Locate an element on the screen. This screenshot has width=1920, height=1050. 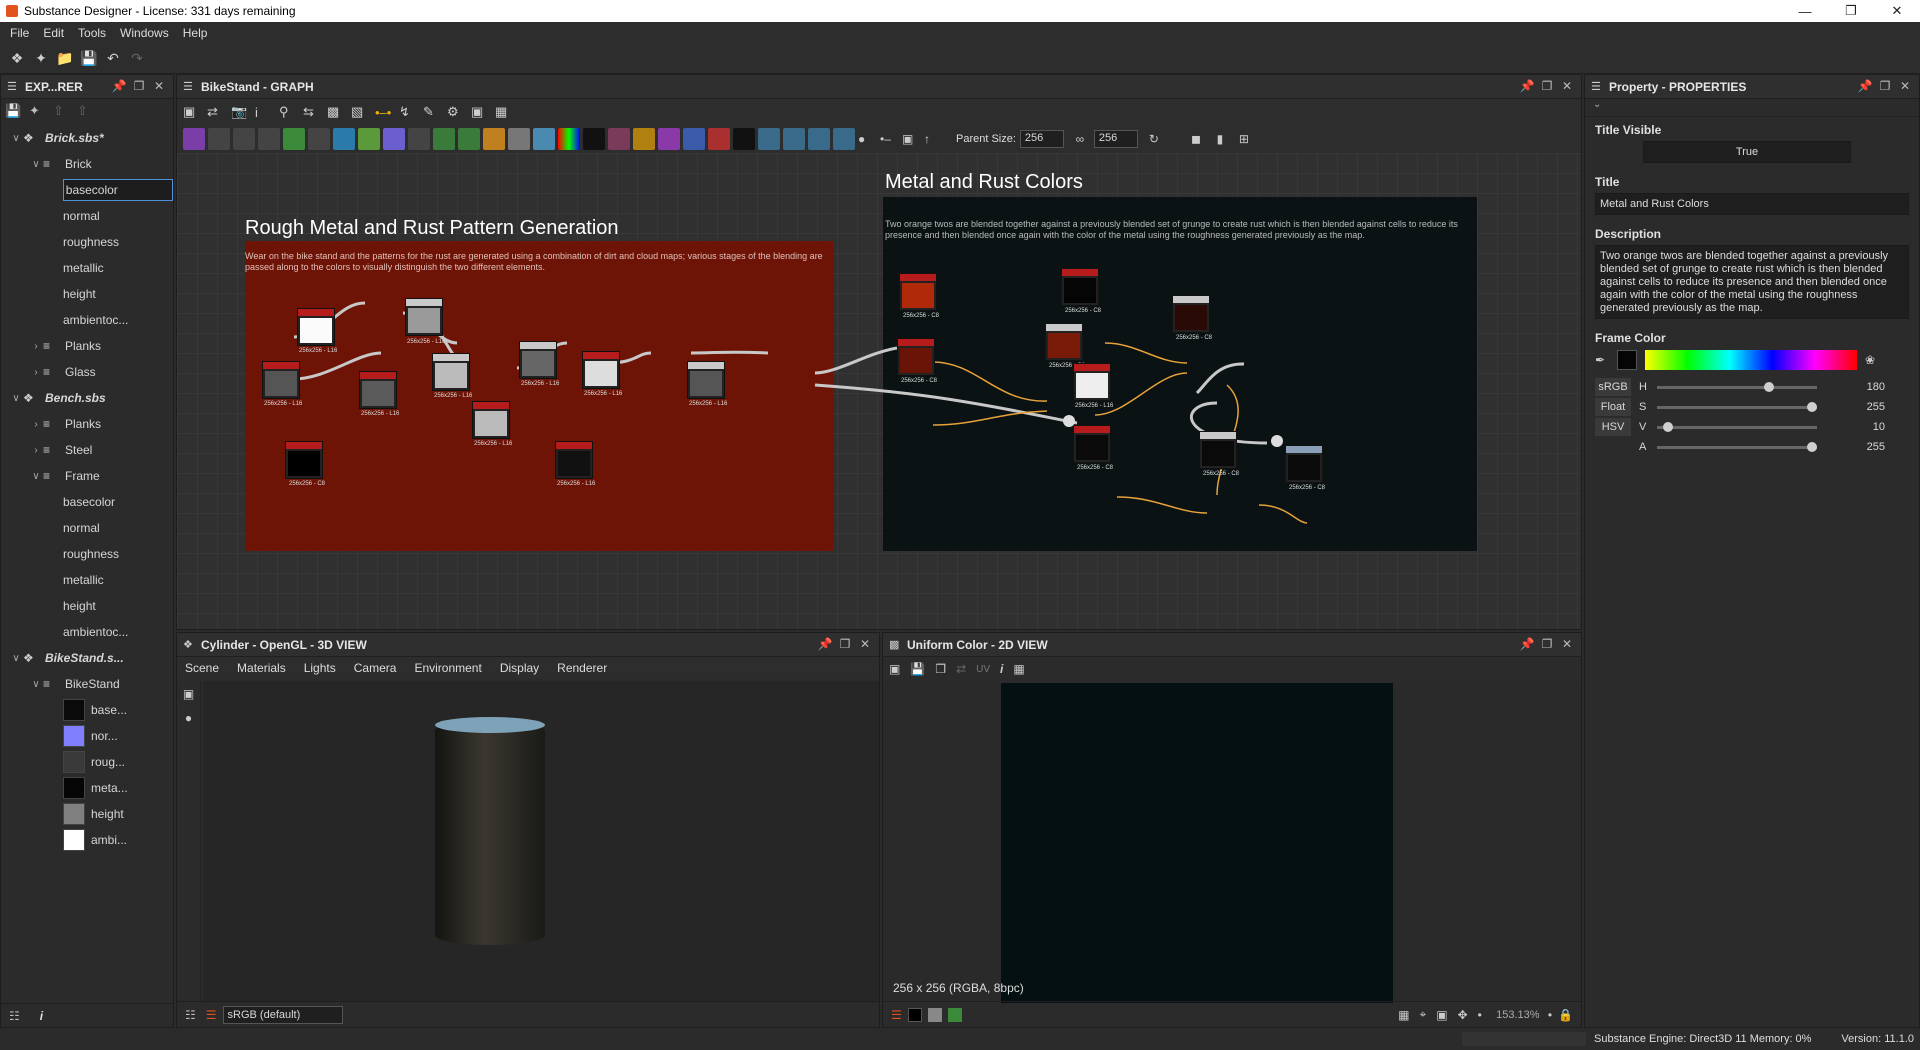
screenshot-icon: 📷 is located at coordinates (243, 112).